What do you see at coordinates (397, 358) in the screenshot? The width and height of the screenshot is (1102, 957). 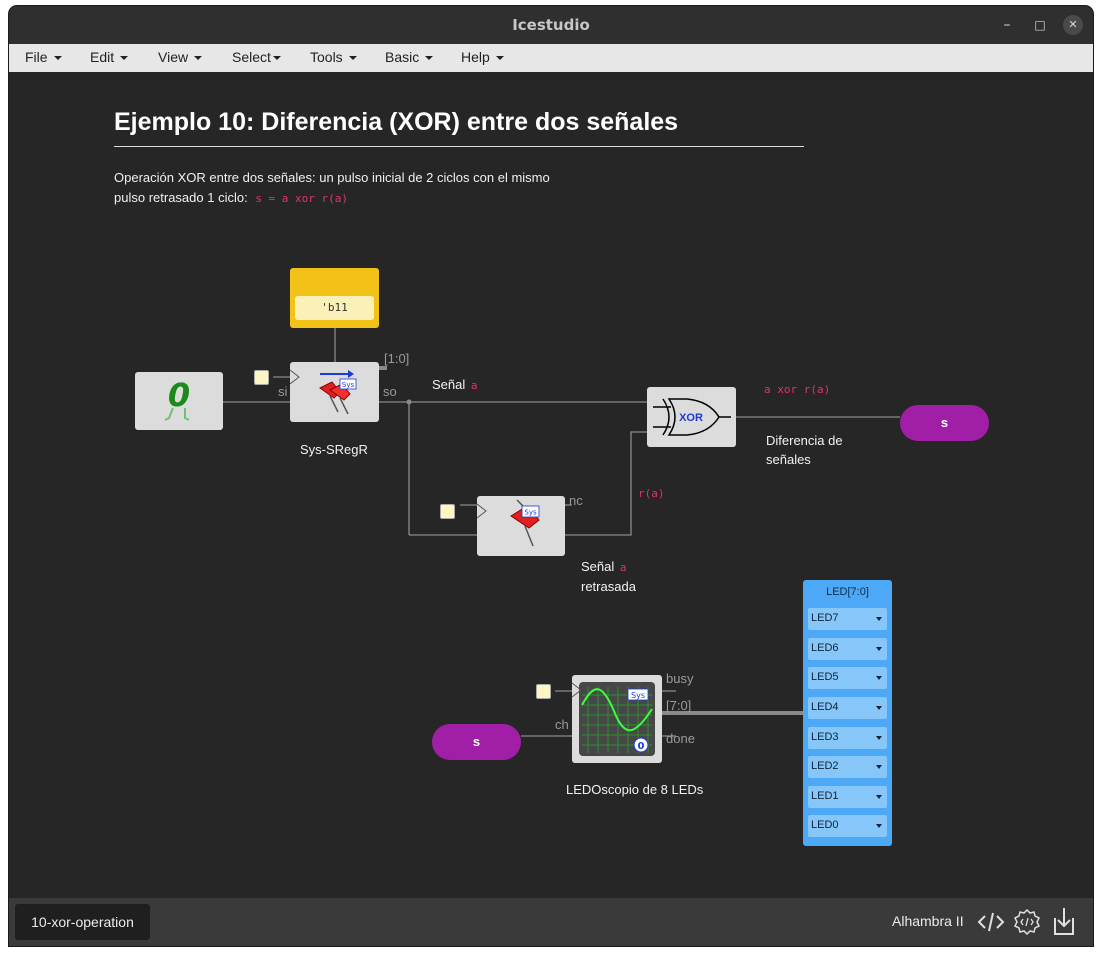 I see `port-range: [1:0]` at bounding box center [397, 358].